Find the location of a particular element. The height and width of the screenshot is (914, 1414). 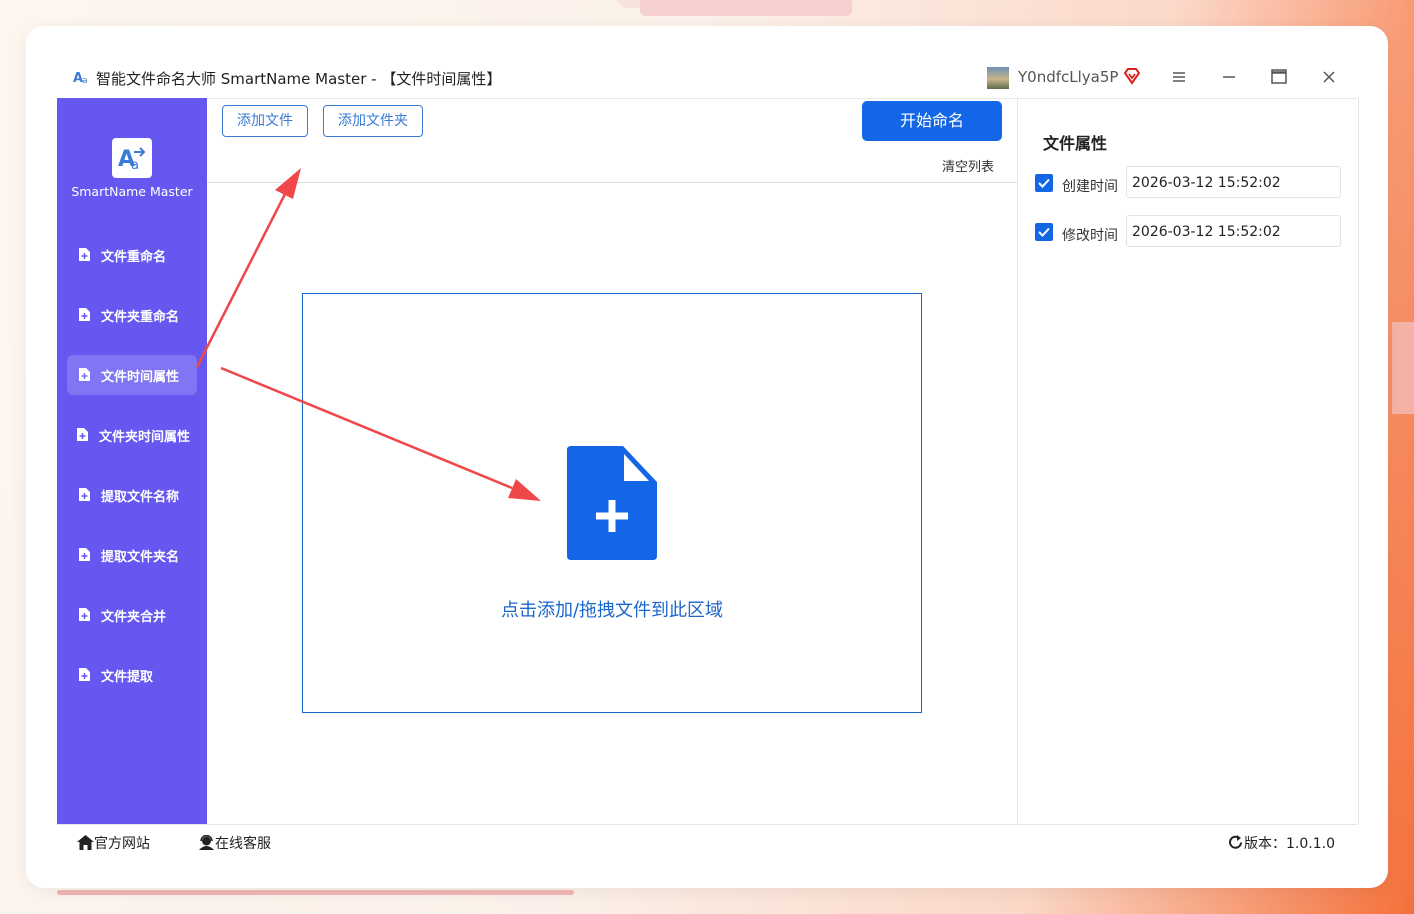

created-time-checkbox is located at coordinates (1044, 183).